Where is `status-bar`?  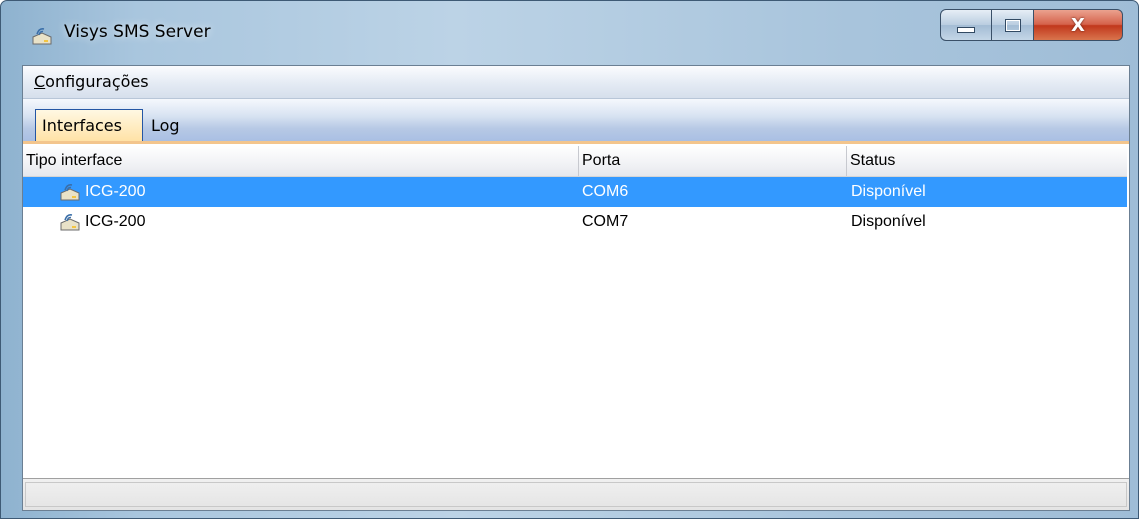
status-bar is located at coordinates (576, 494).